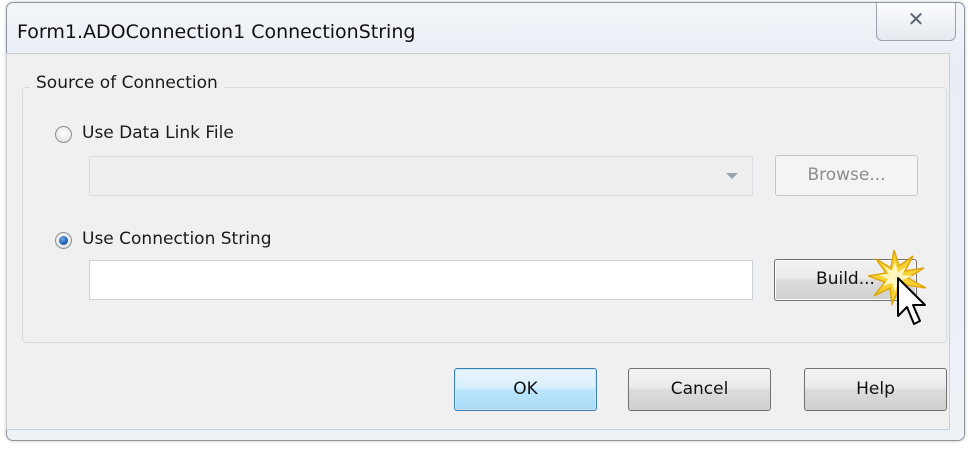 This screenshot has width=971, height=449. Describe the element at coordinates (732, 176) in the screenshot. I see `chevron-down-icon` at that location.